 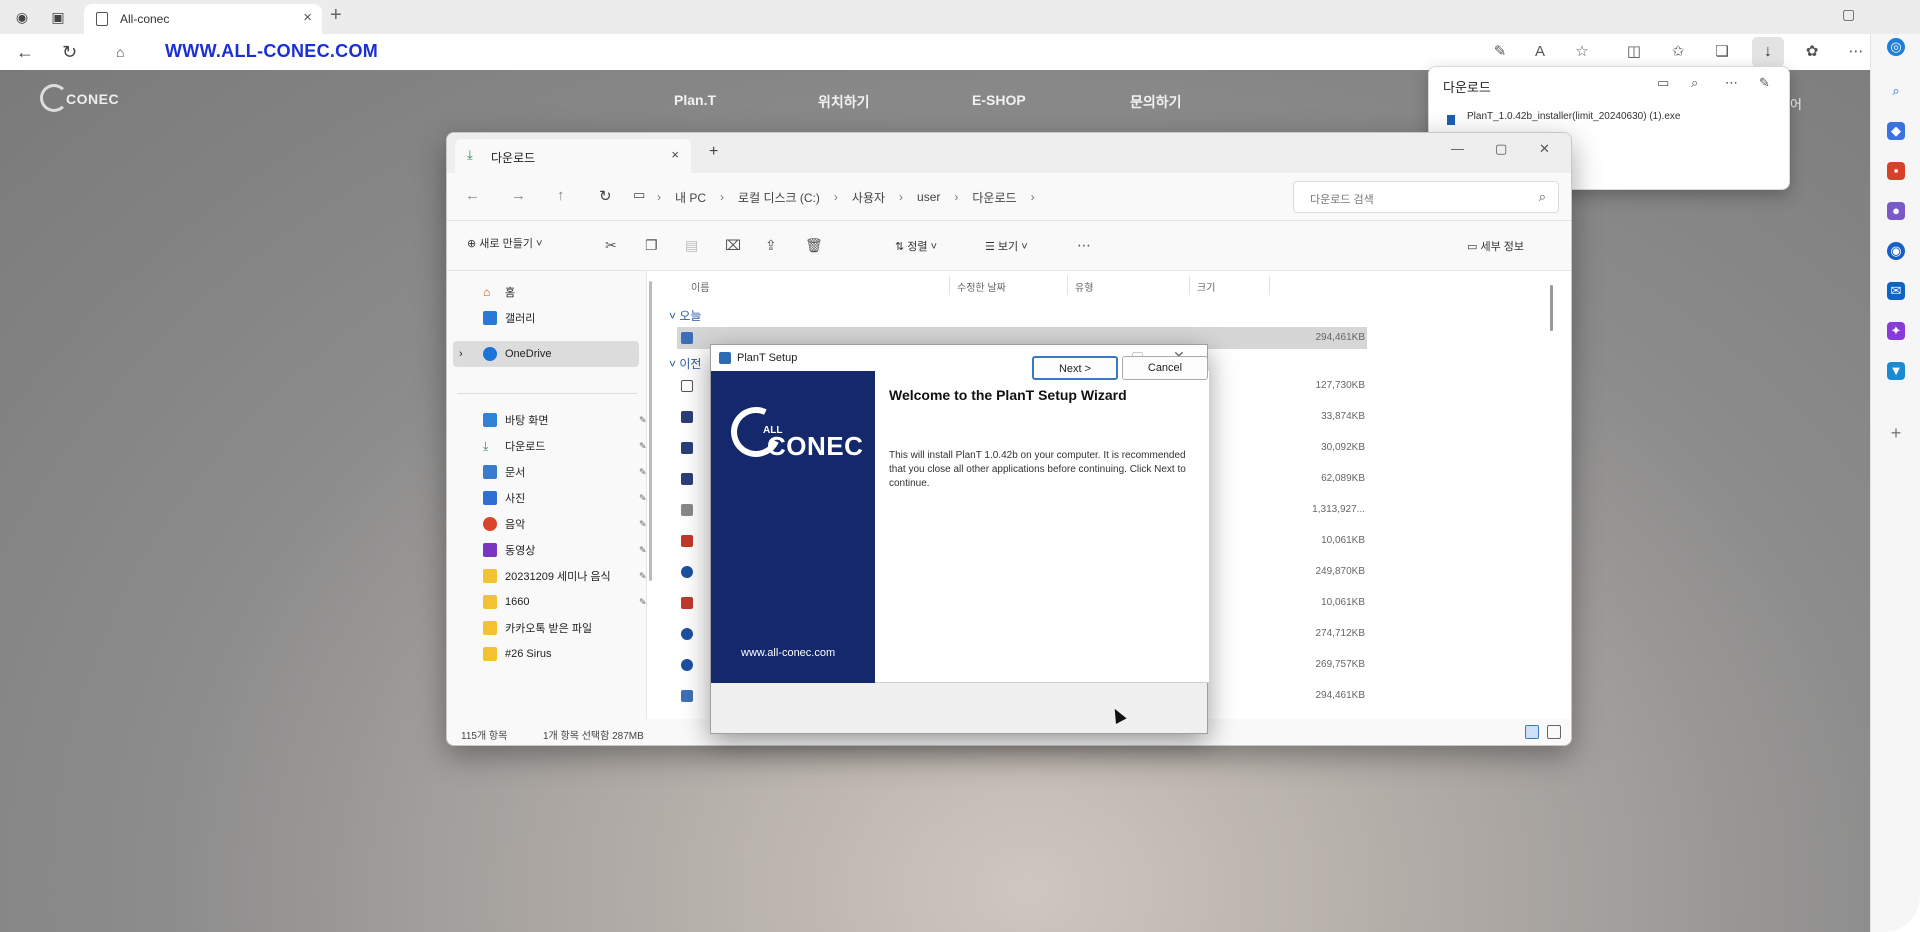 I want to click on breadcrumb-item: 내 PC, so click(x=690, y=197).